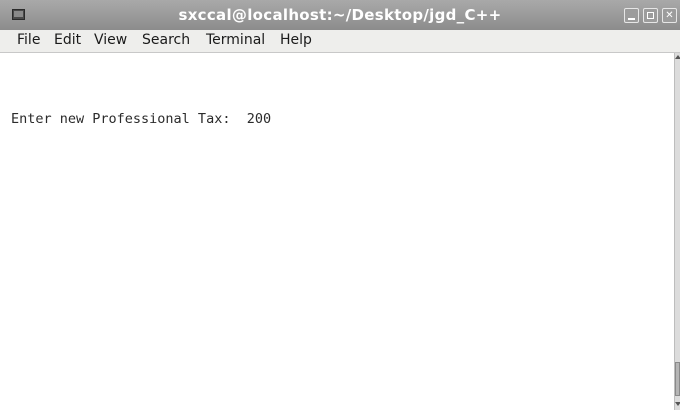  I want to click on title-bar: sxccal@localhost:~/Desktop/jgd_C++ ✕, so click(340, 15).